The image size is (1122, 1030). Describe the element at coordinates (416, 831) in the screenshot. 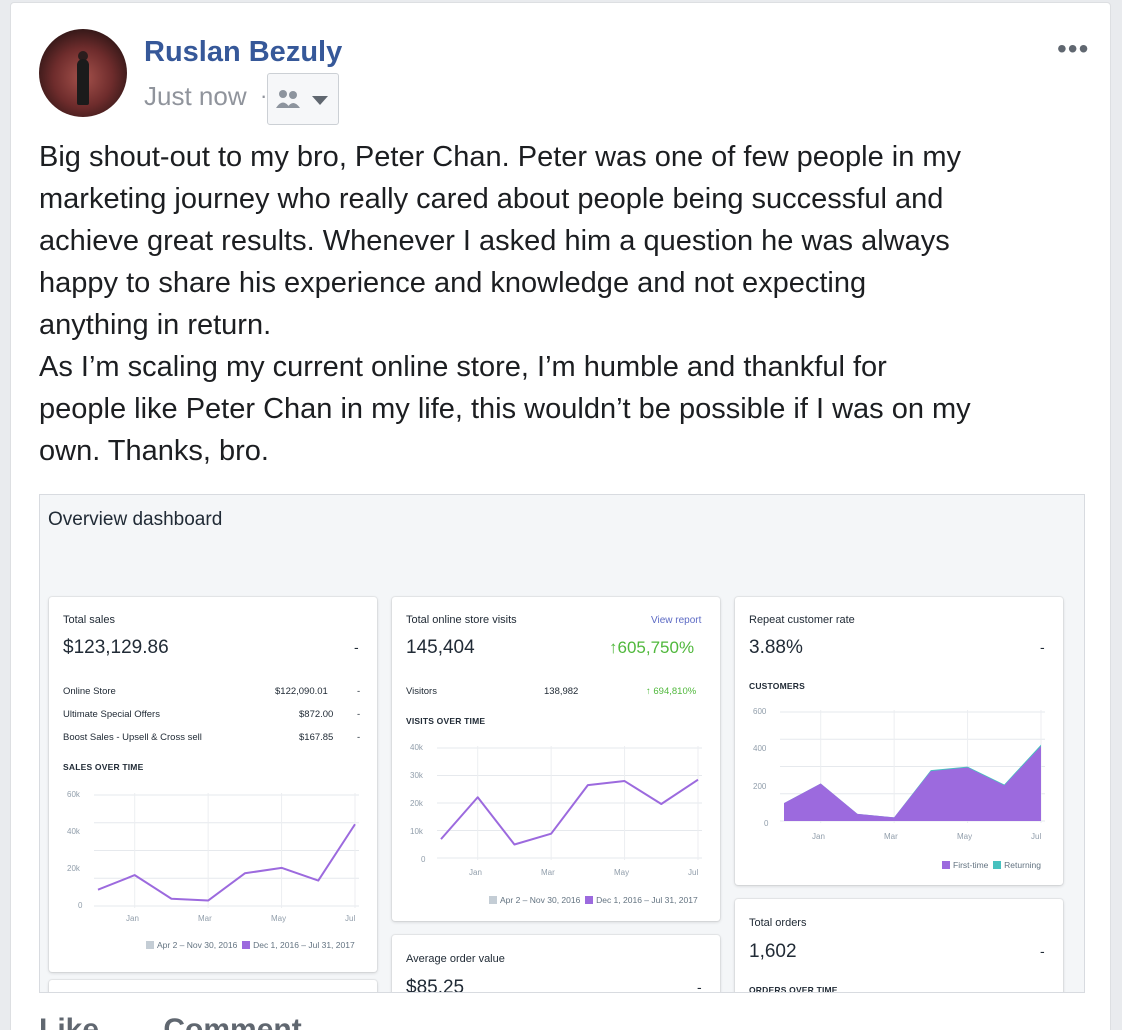

I see `y-tick: 10k` at that location.